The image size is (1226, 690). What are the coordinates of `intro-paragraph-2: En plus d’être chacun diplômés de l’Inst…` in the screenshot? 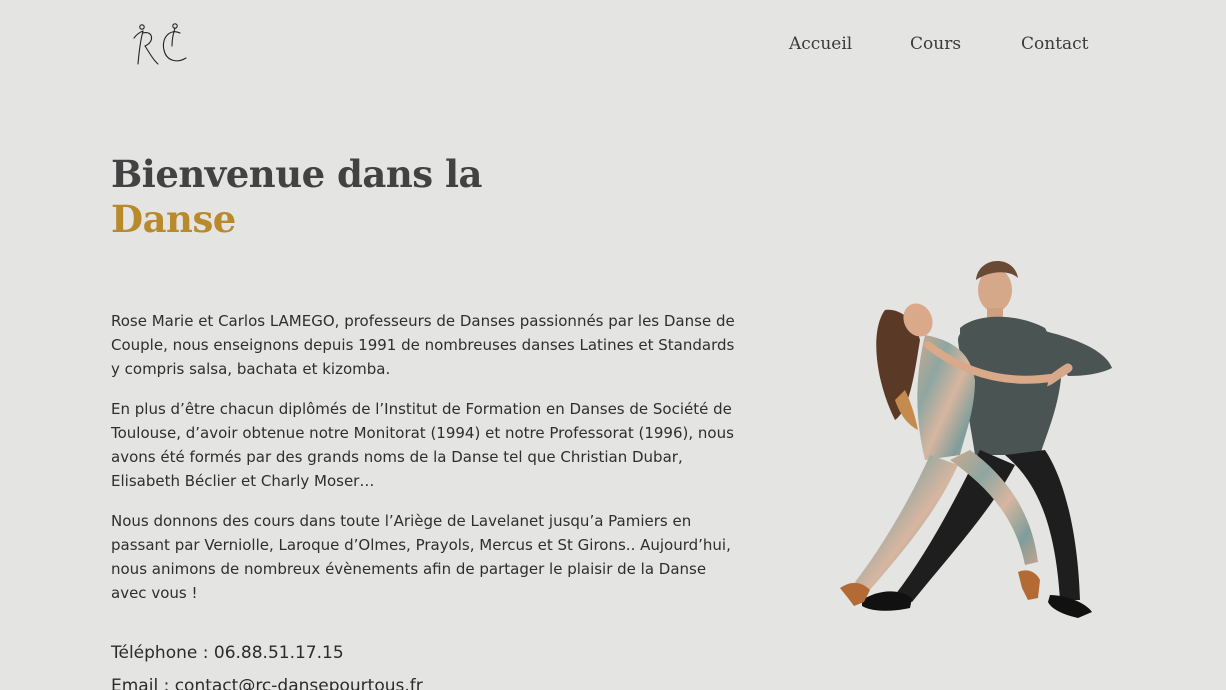 It's located at (422, 445).